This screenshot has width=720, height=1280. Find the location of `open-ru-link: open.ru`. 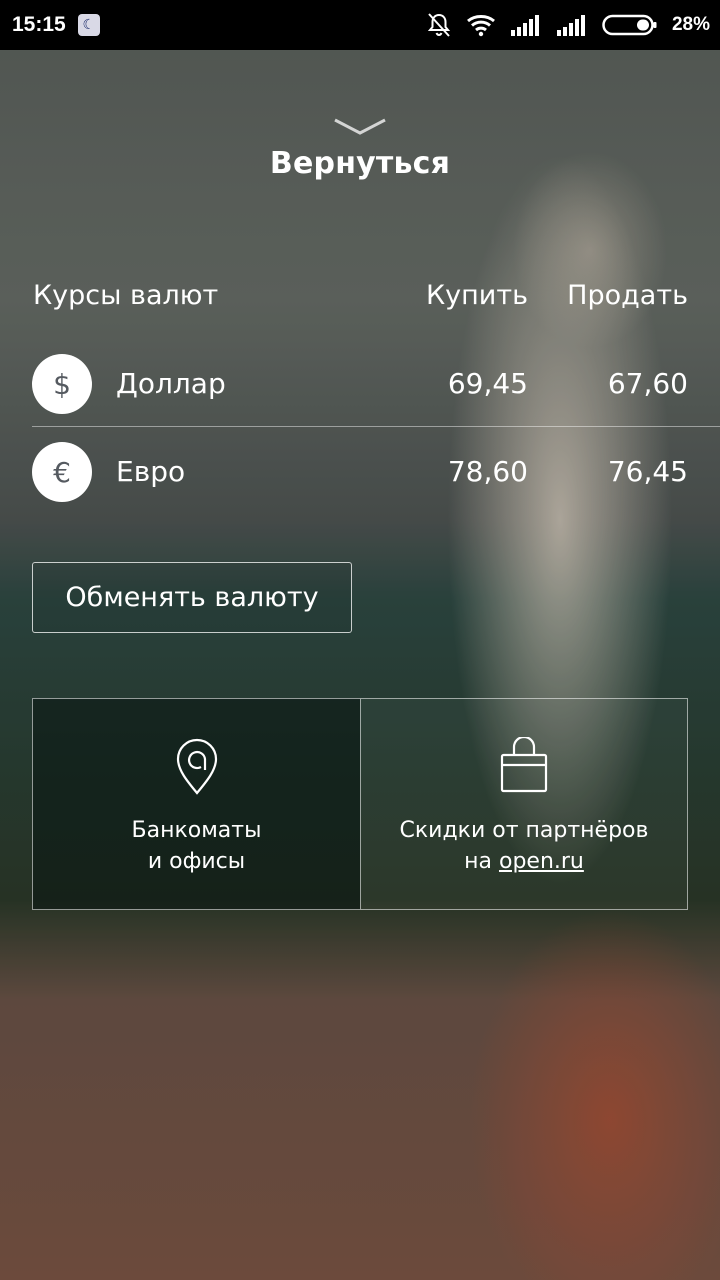

open-ru-link: open.ru is located at coordinates (541, 861).